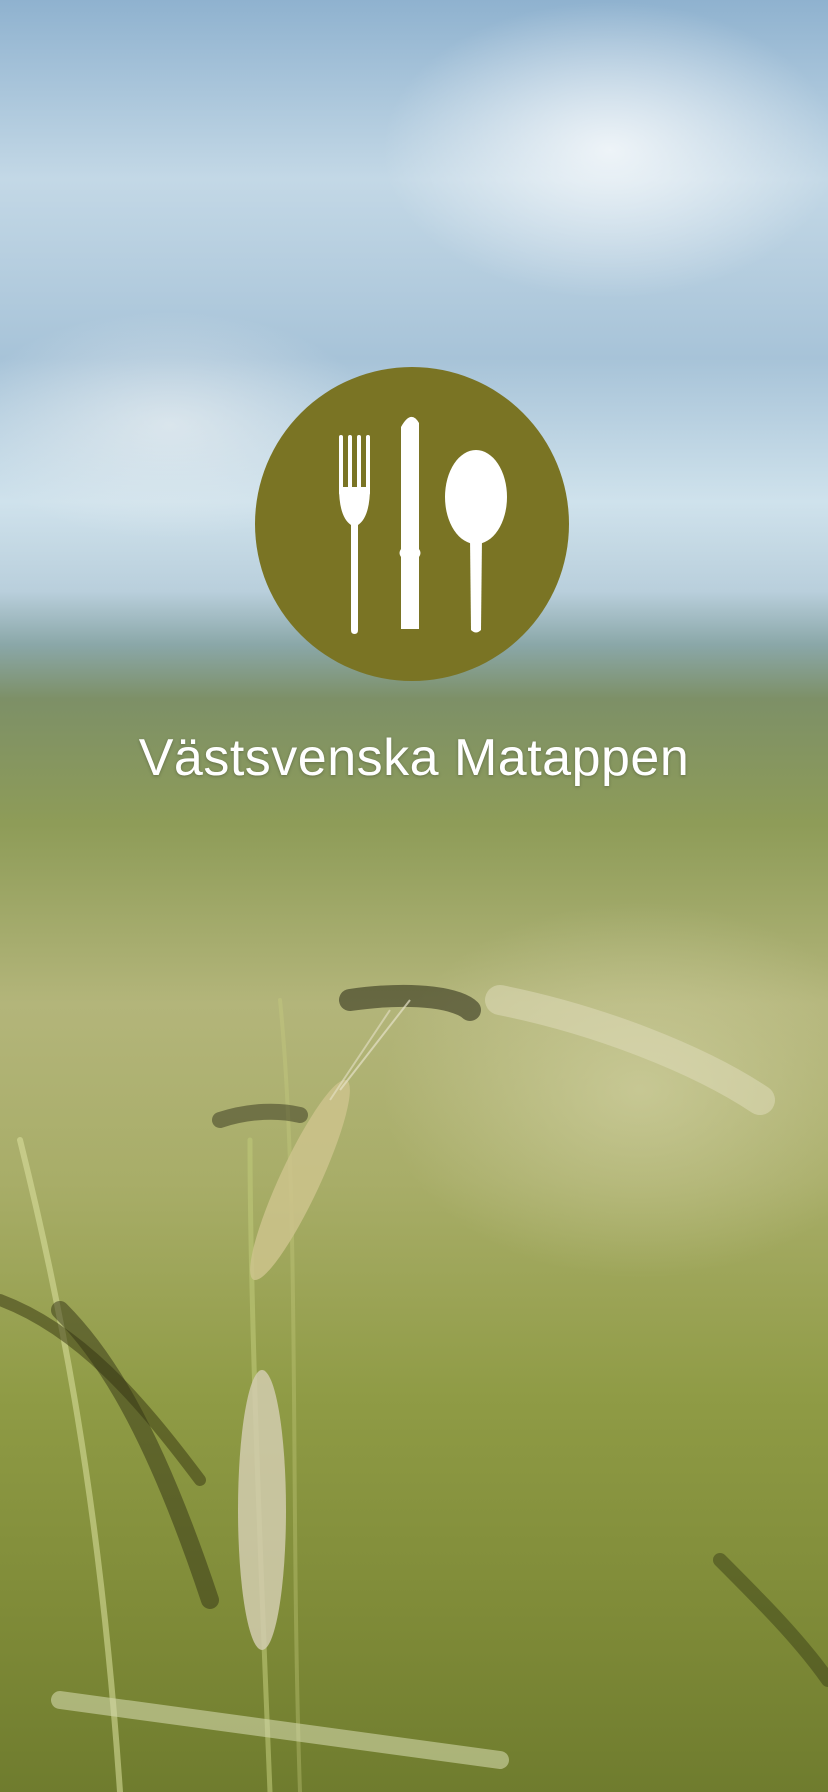  Describe the element at coordinates (354, 534) in the screenshot. I see `fork-icon` at that location.